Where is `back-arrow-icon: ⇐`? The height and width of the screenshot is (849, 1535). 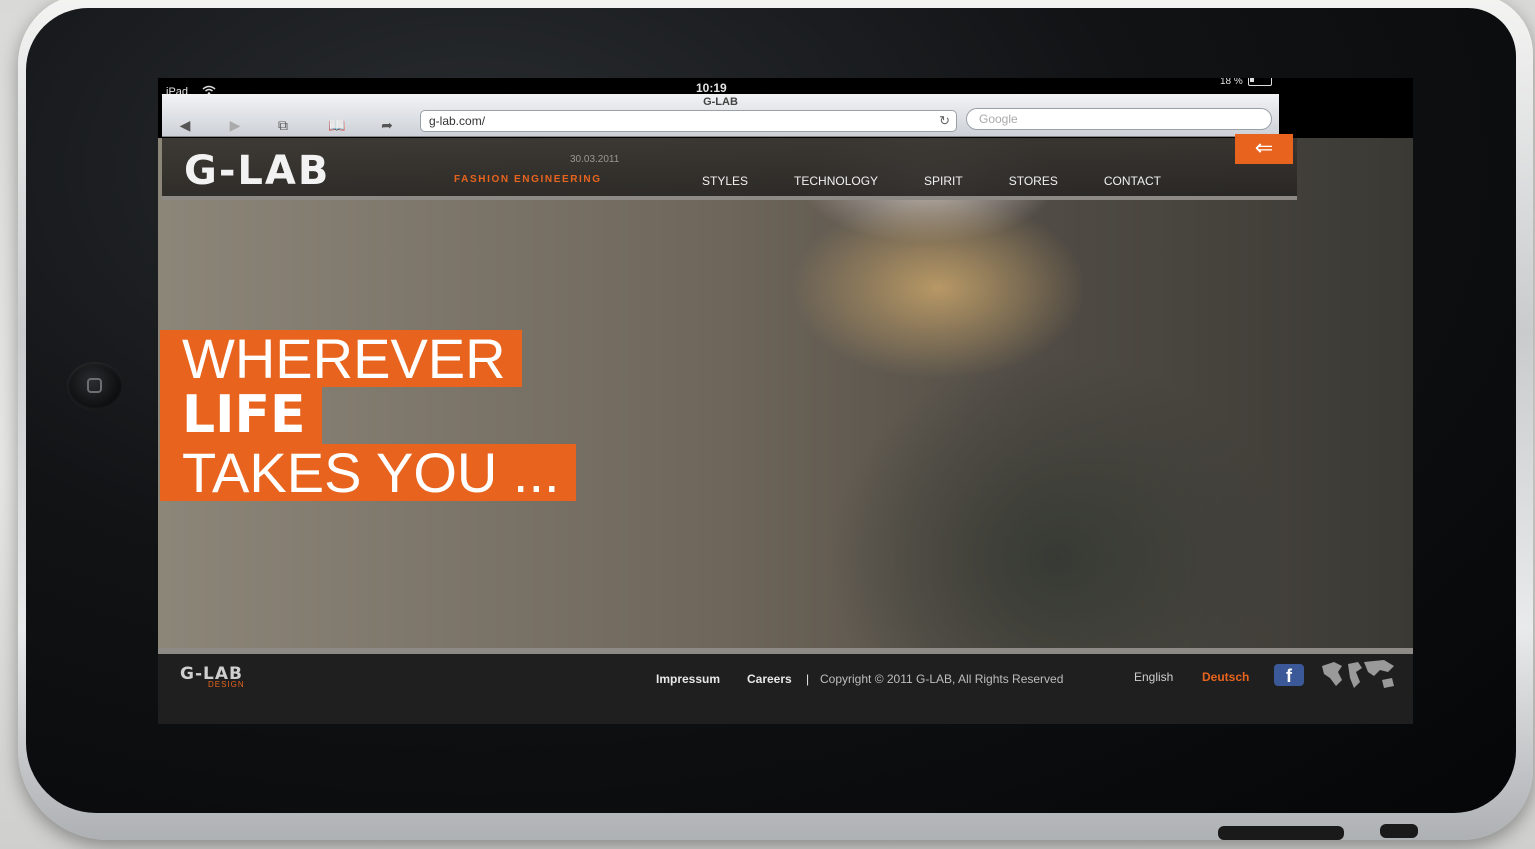
back-arrow-icon: ⇐ is located at coordinates (1264, 147).